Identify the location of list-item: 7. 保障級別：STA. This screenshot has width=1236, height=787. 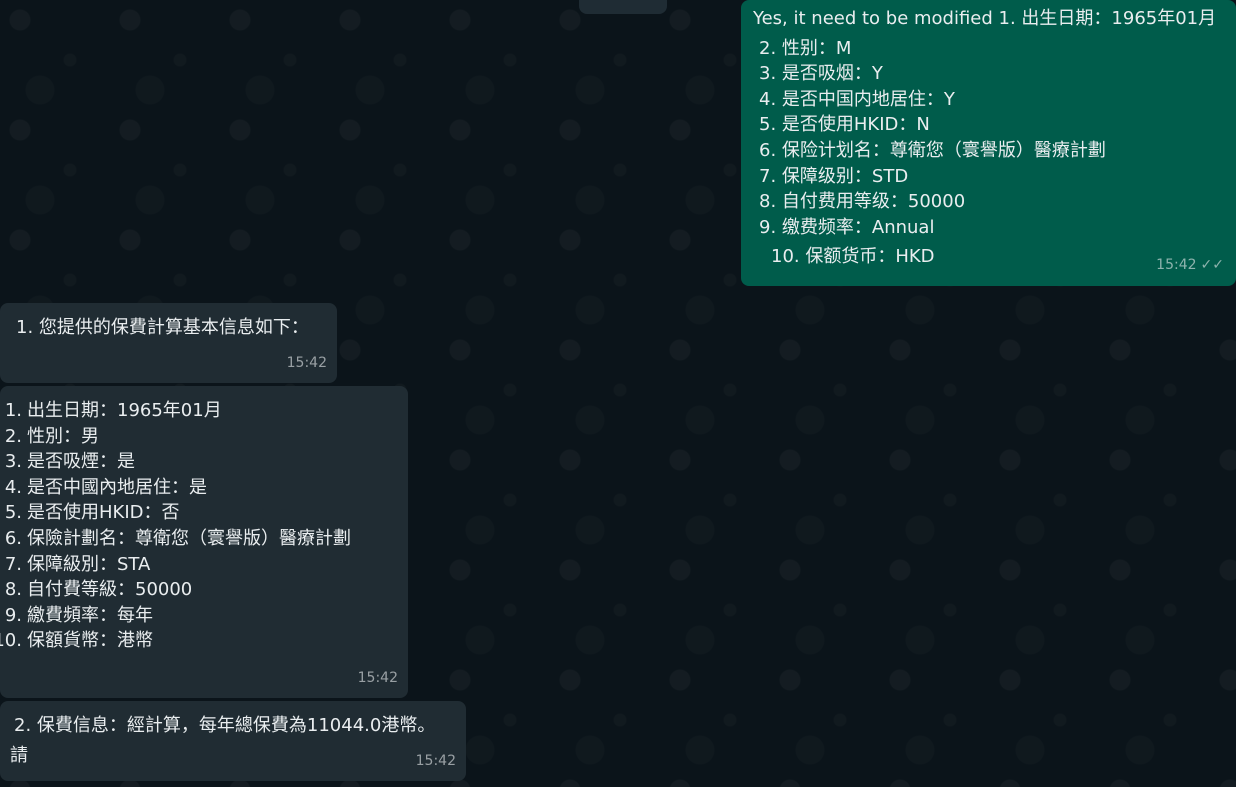
(77, 564).